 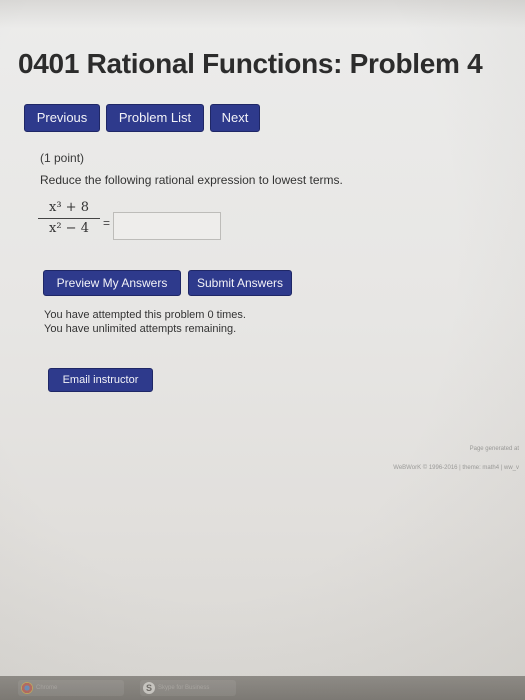 What do you see at coordinates (494, 449) in the screenshot?
I see `footer-generated: Page generated at` at bounding box center [494, 449].